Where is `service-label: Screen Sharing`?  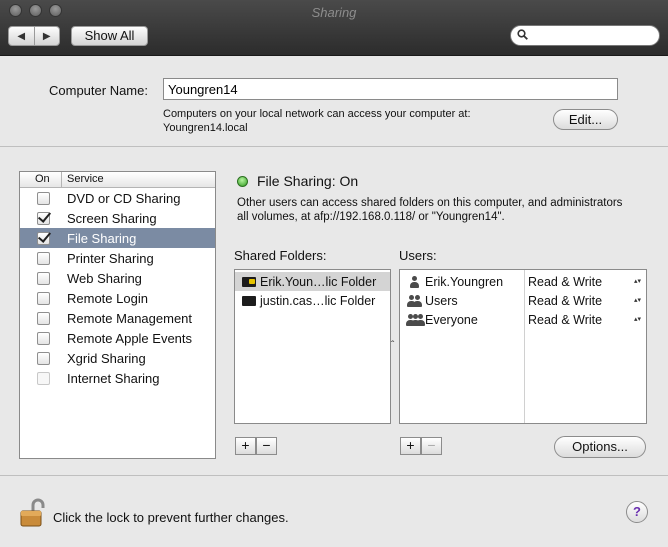 service-label: Screen Sharing is located at coordinates (112, 218).